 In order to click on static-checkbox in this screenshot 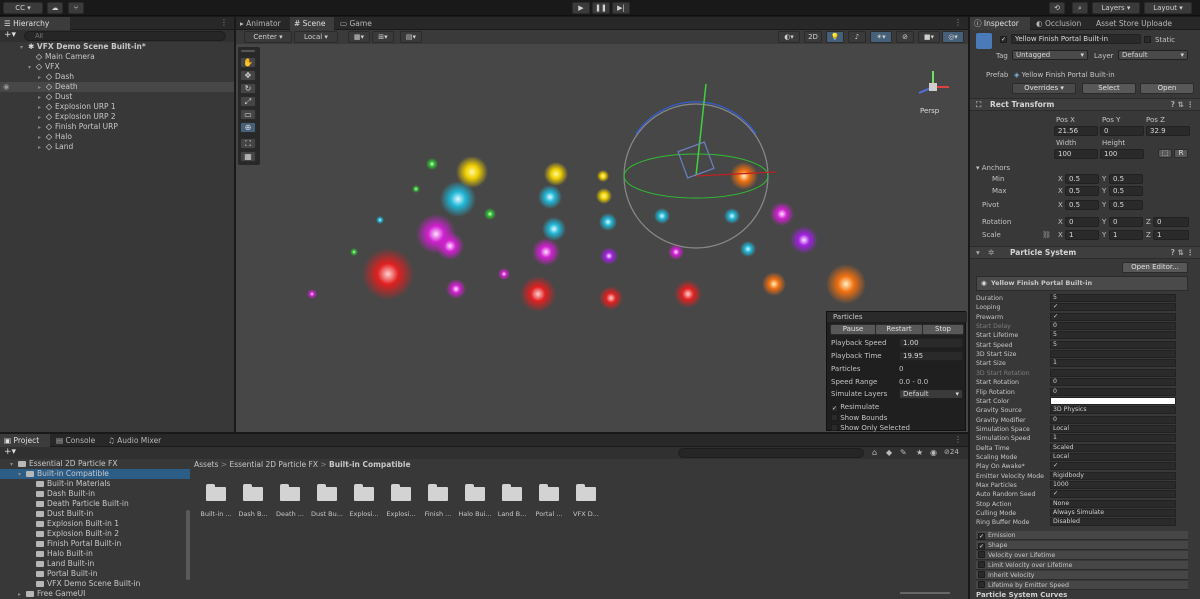, I will do `click(1147, 39)`.